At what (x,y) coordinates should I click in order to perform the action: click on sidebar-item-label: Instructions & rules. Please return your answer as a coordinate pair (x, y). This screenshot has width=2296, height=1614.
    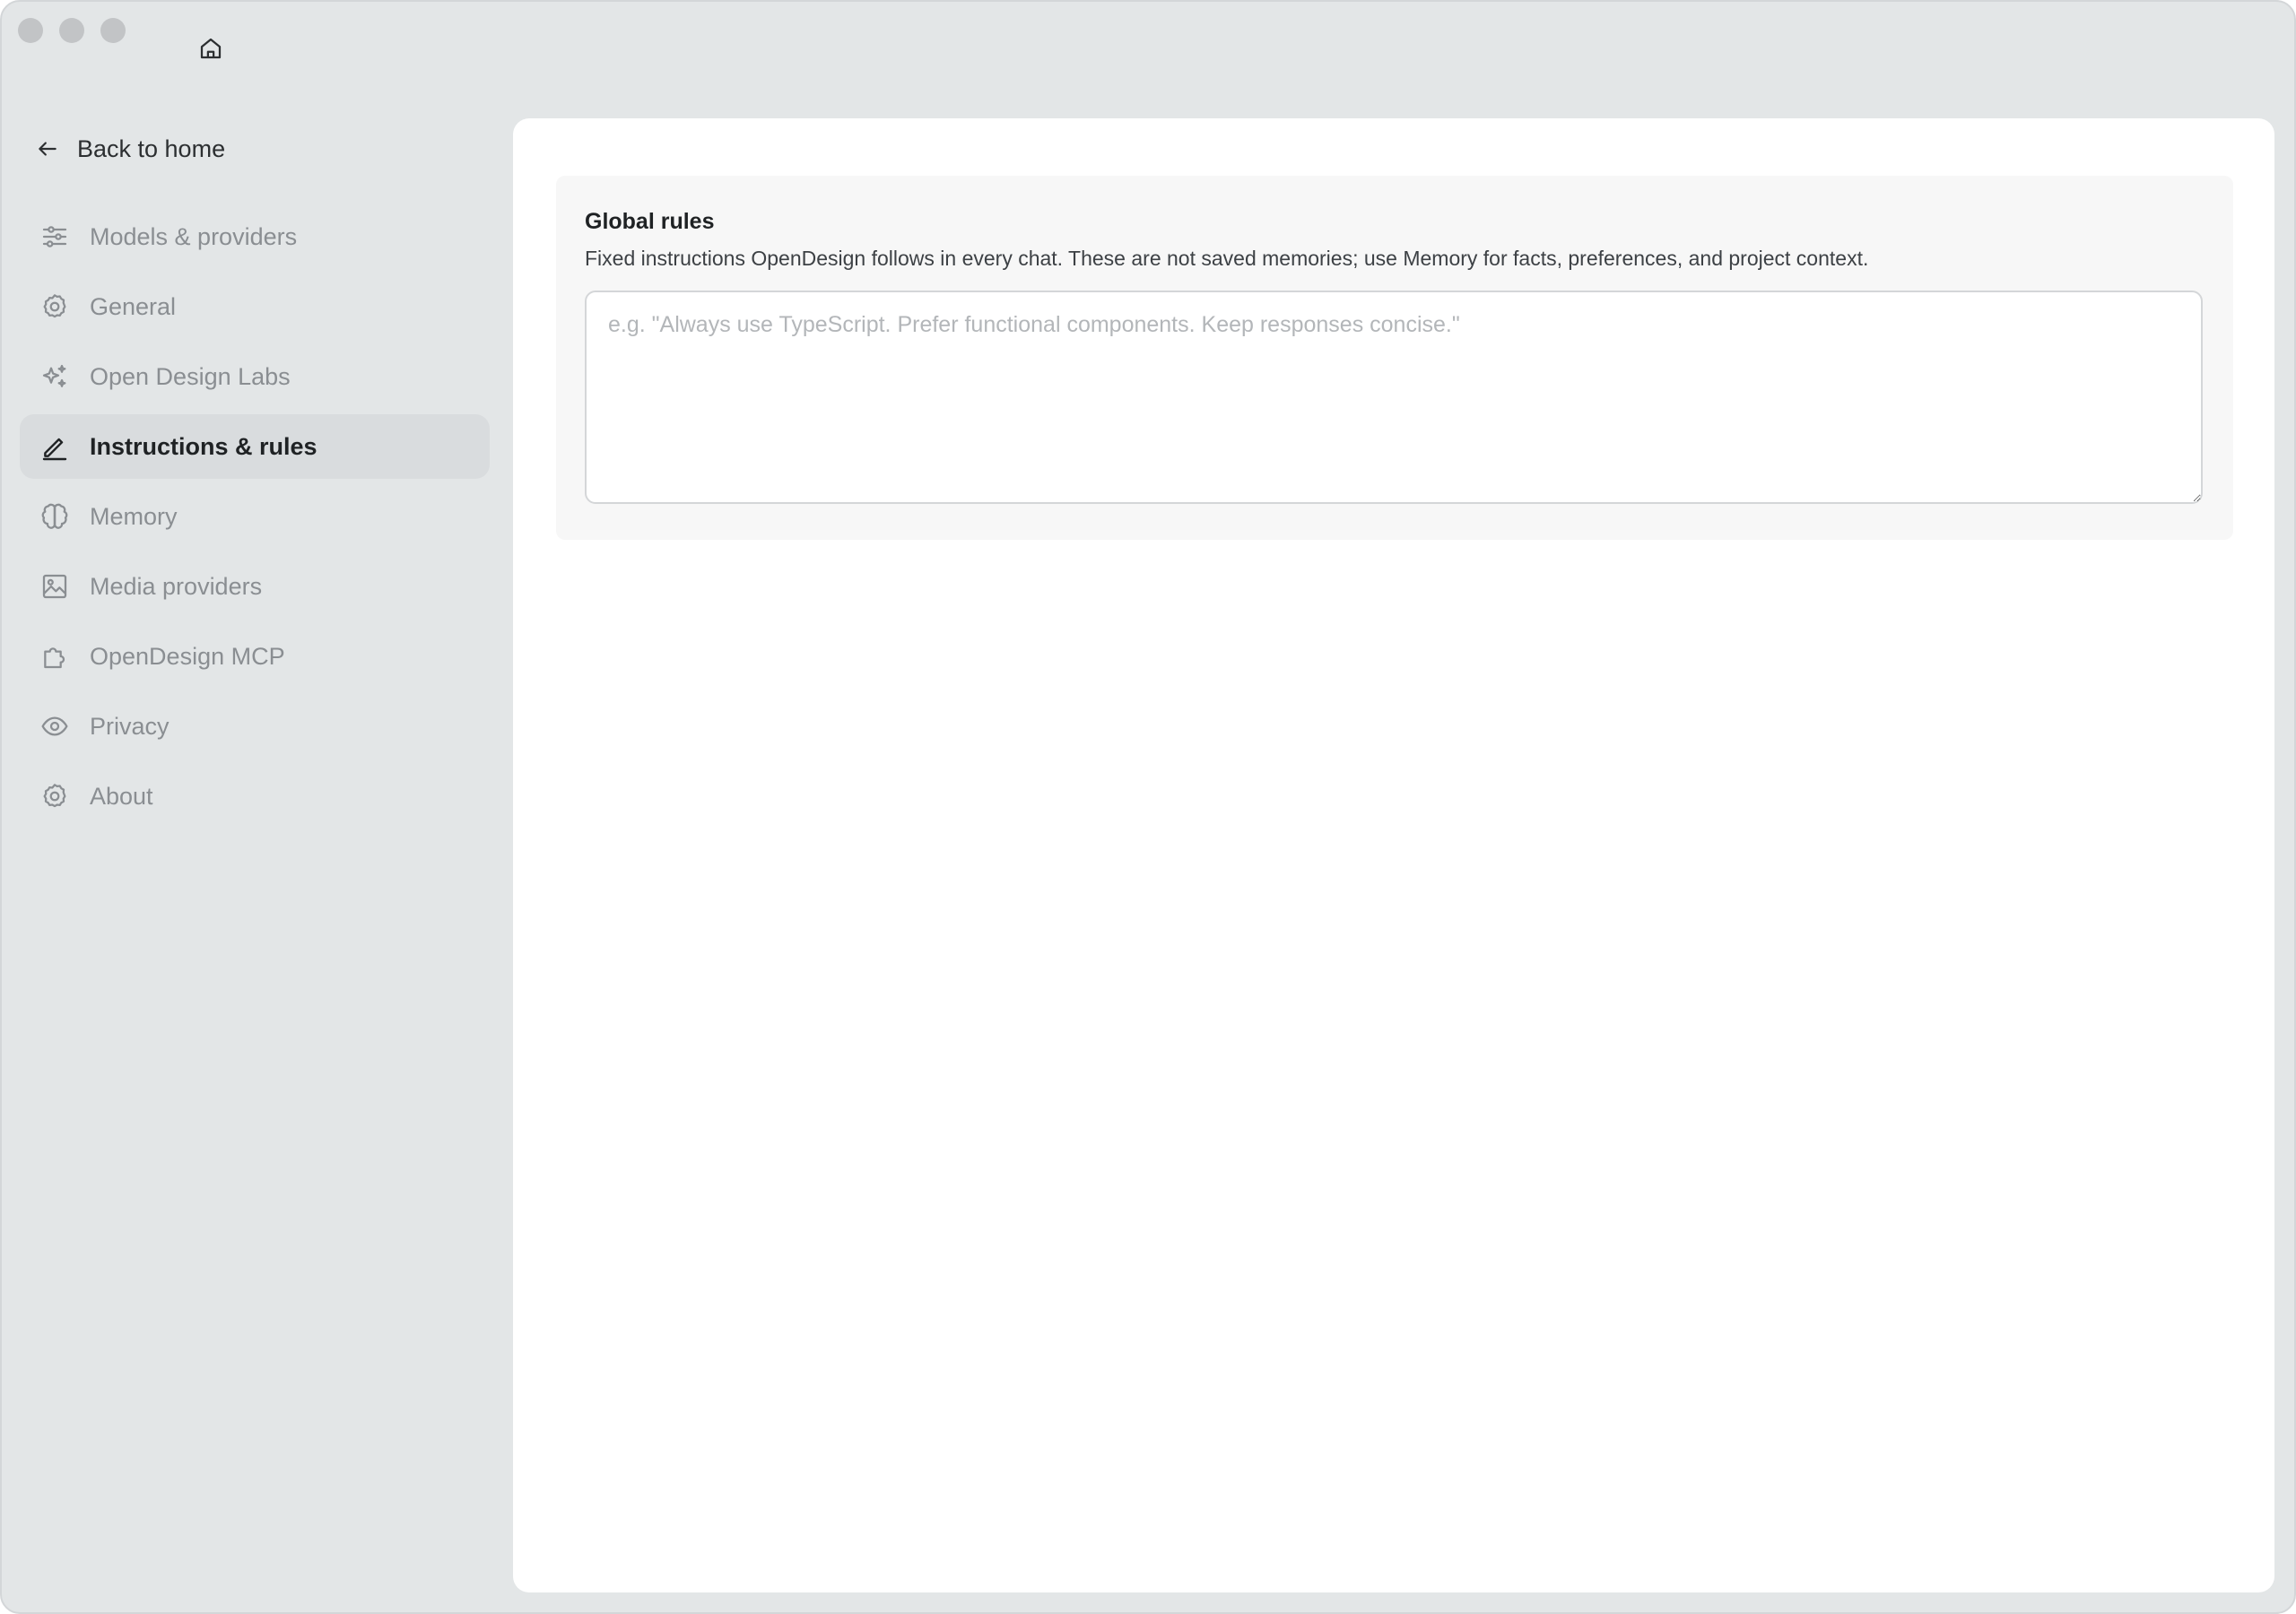
    Looking at the image, I should click on (203, 446).